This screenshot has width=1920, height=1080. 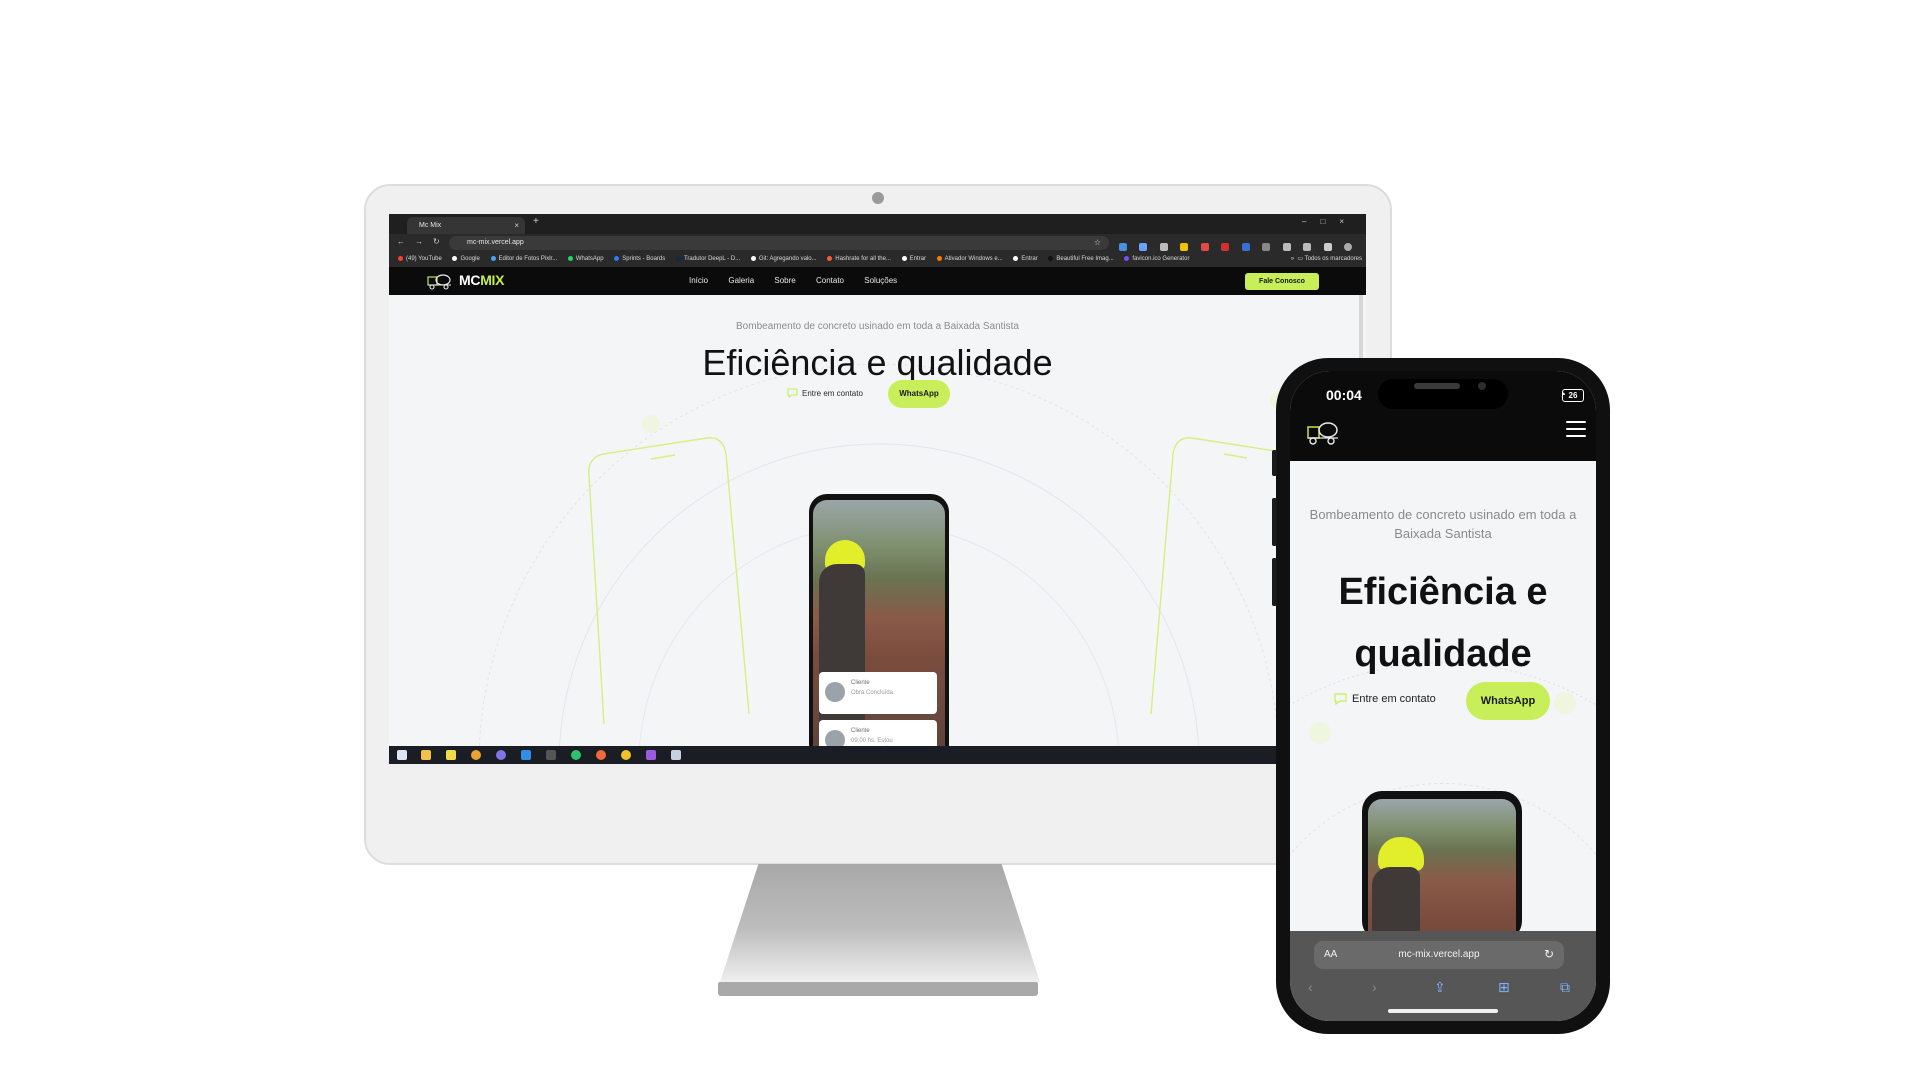 I want to click on imac-stand, so click(x=880, y=923).